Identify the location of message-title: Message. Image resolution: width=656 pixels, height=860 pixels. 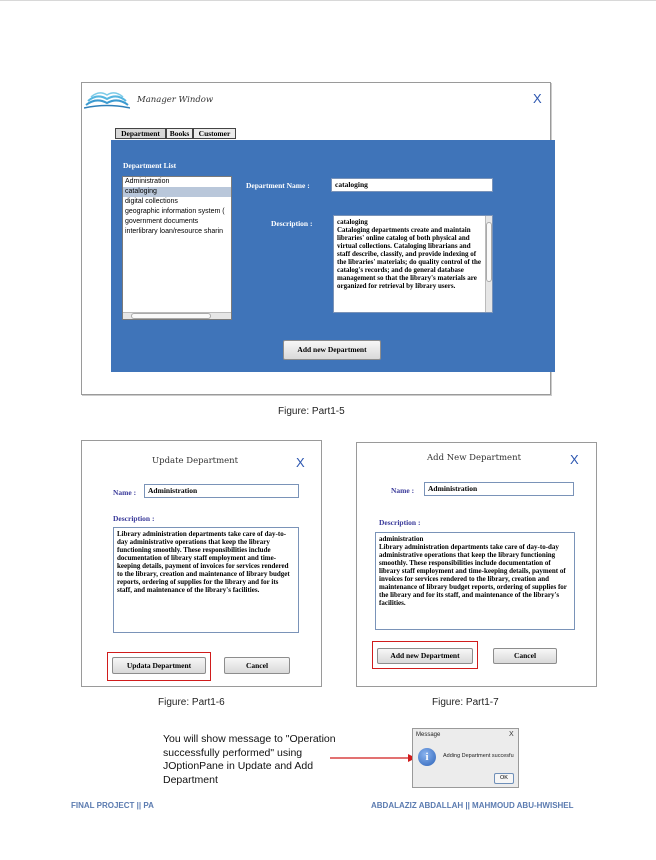
(428, 735).